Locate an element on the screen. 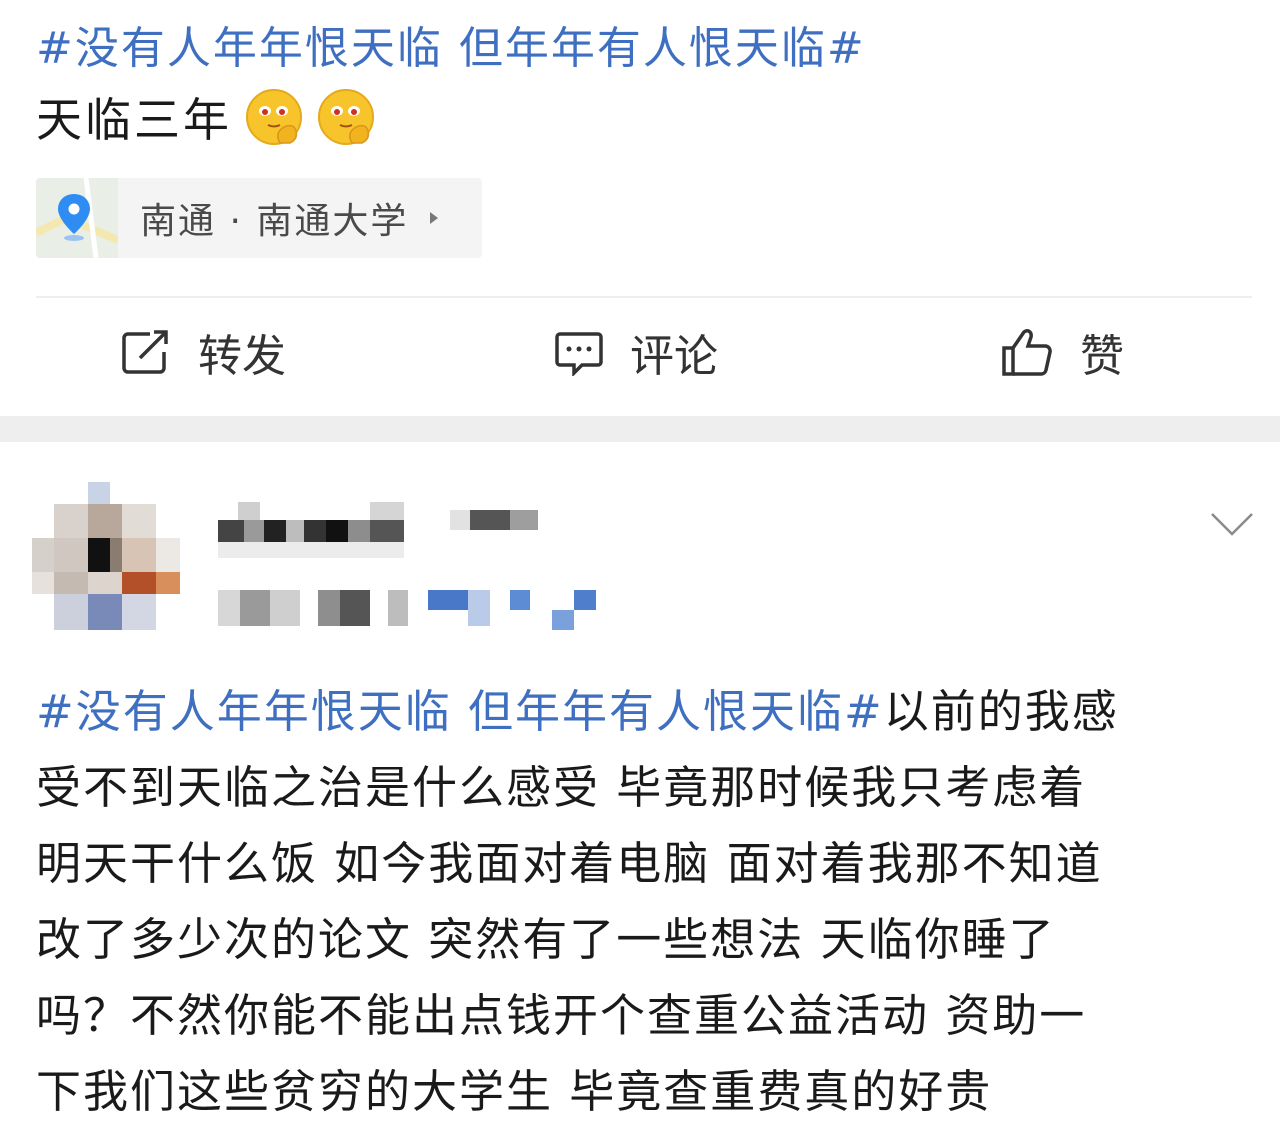  repost-label: 转发 is located at coordinates (242, 356).